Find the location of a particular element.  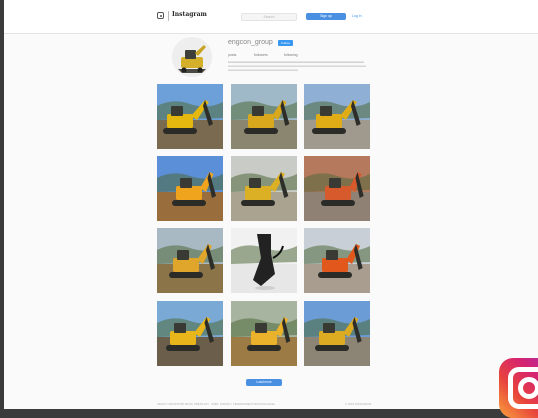

footer-link: PRIVACY is located at coordinates (226, 404).